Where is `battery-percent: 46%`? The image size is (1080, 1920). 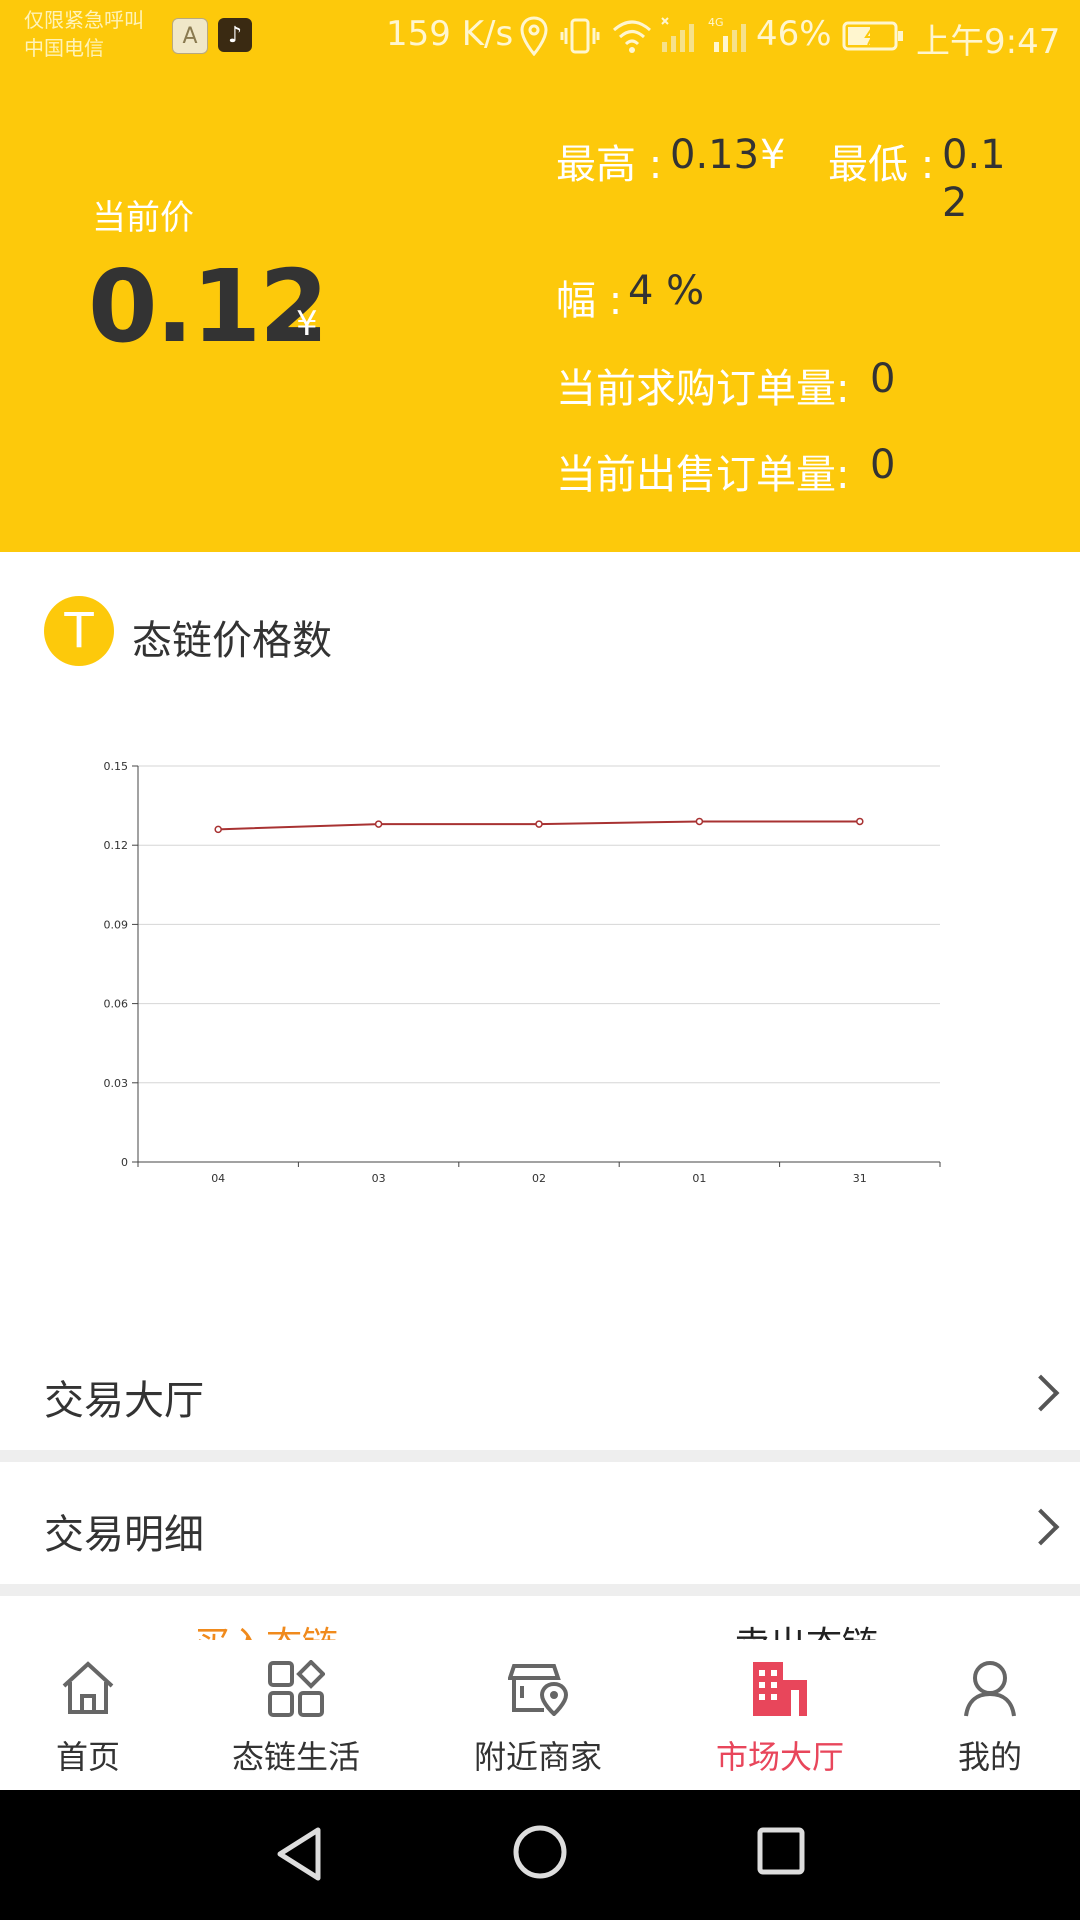 battery-percent: 46% is located at coordinates (794, 34).